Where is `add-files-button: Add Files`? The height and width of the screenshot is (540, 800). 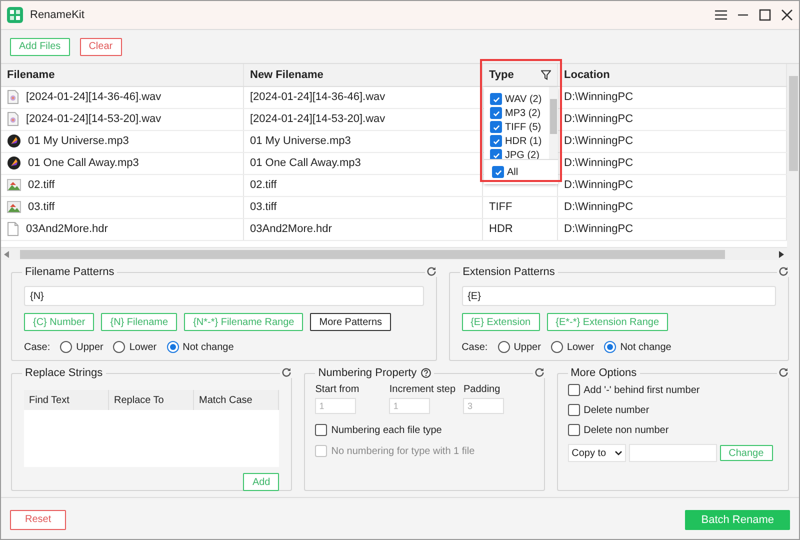
add-files-button: Add Files is located at coordinates (40, 47).